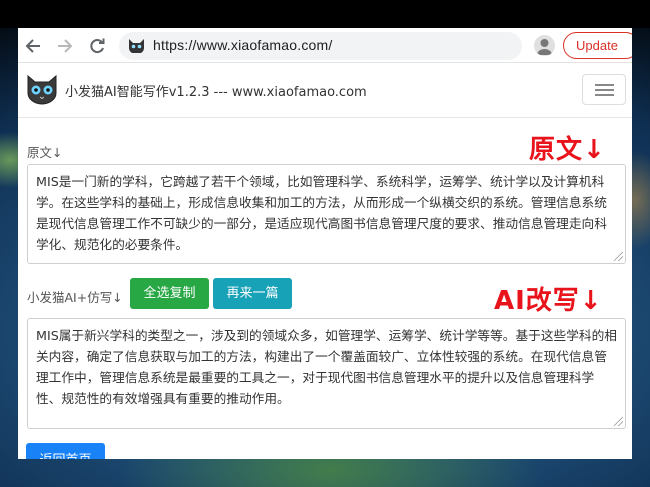 The width and height of the screenshot is (650, 487). What do you see at coordinates (33, 46) in the screenshot?
I see `back-arrow-icon` at bounding box center [33, 46].